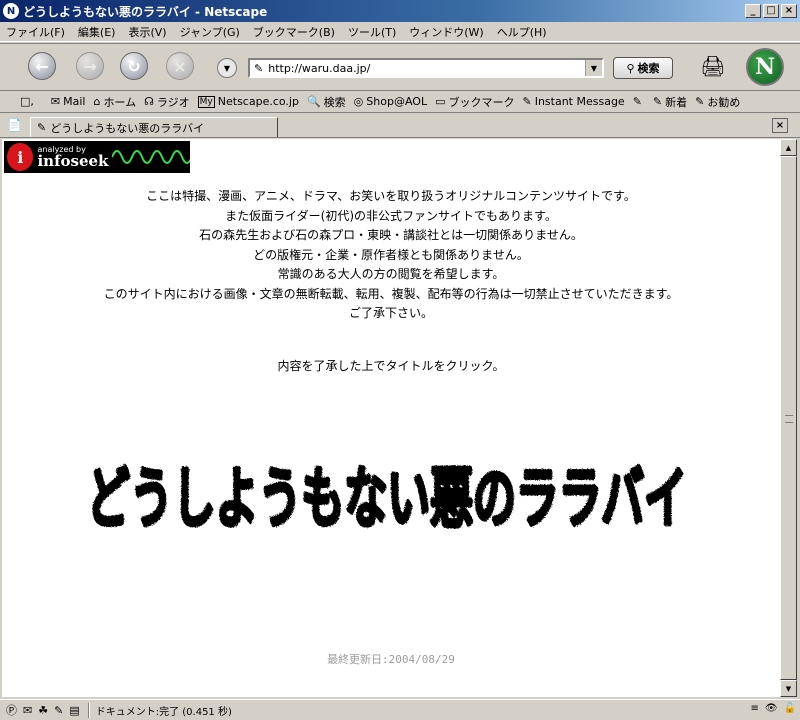 The width and height of the screenshot is (800, 720). I want to click on bookmark-folder: ▭ ブックマーク, so click(474, 102).